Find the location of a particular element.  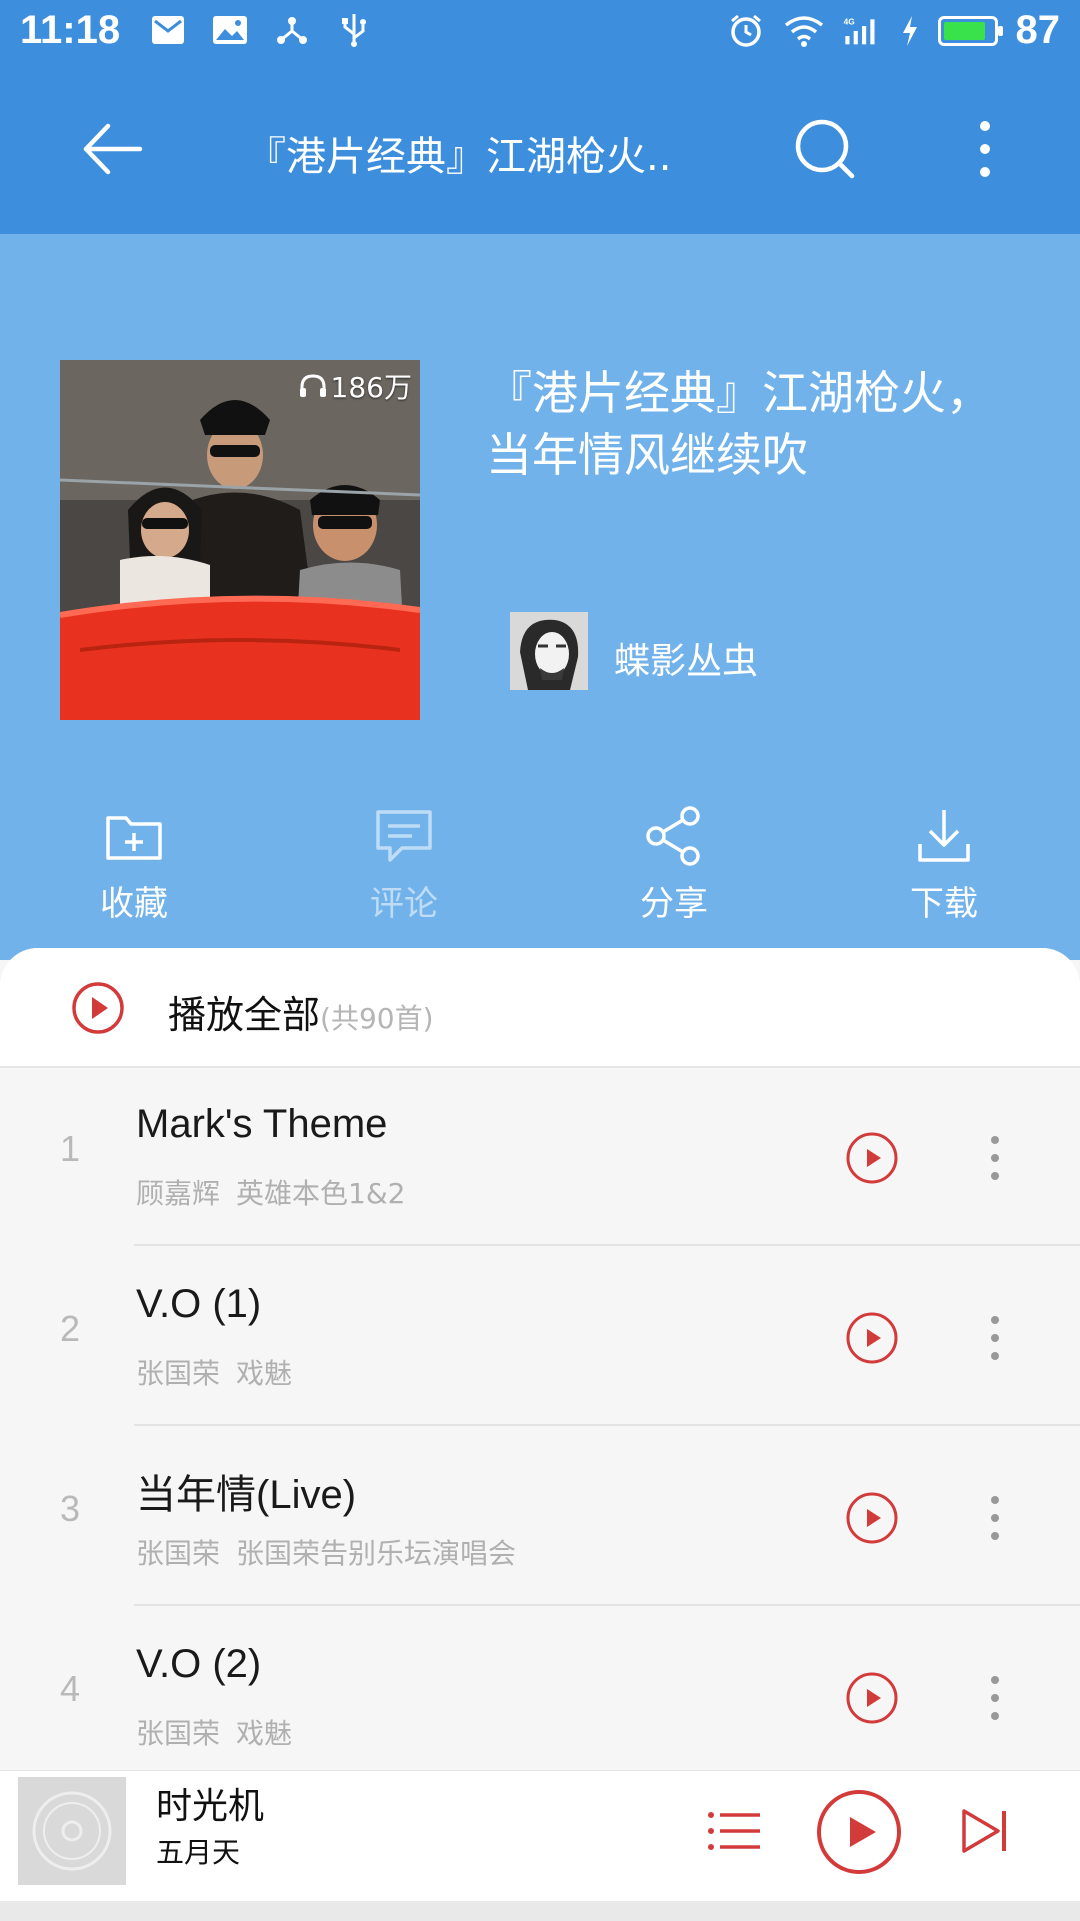

search-button is located at coordinates (825, 149).